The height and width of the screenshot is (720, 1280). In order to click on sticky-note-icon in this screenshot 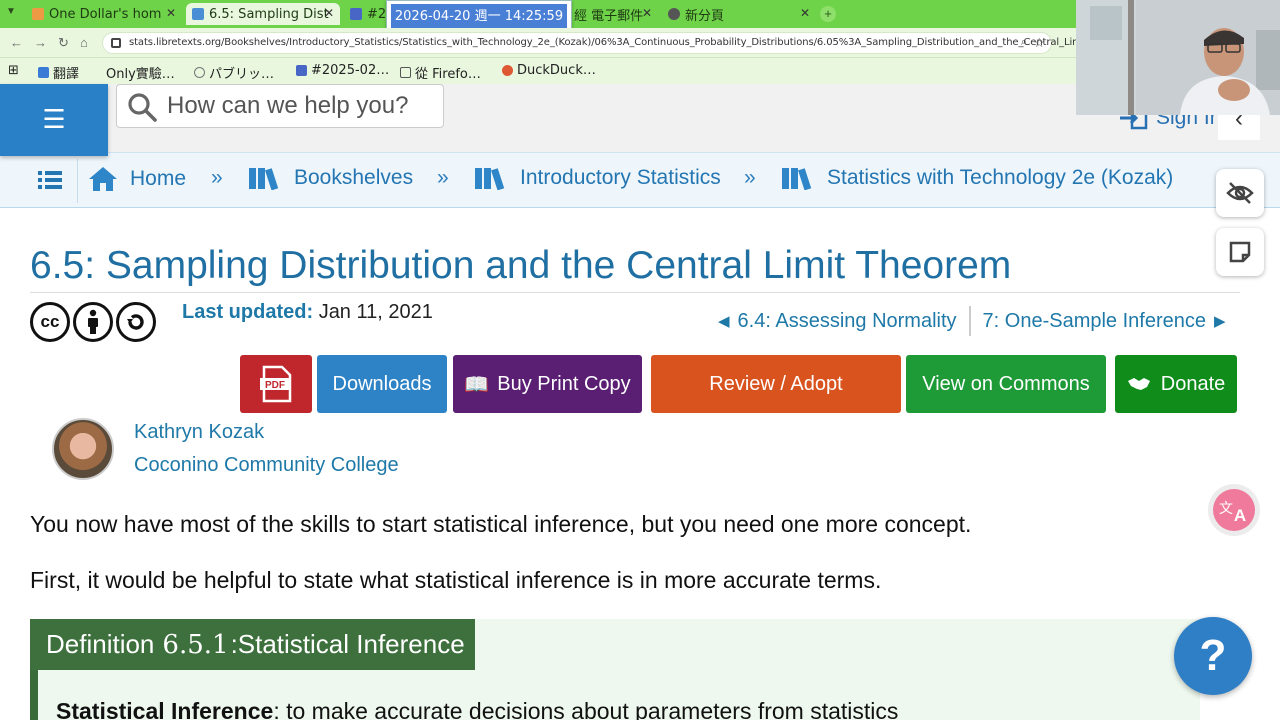, I will do `click(1240, 252)`.